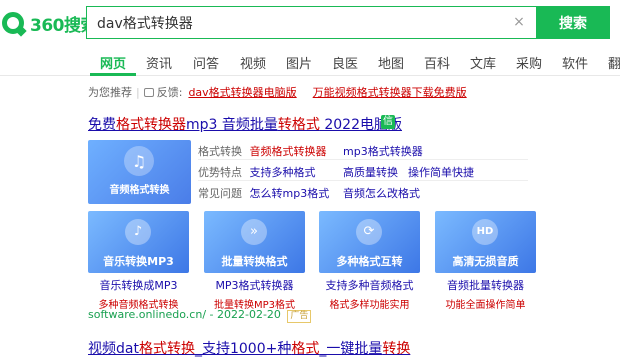  Describe the element at coordinates (336, 172) in the screenshot. I see `info-row-advantages: 优势特点 支持多种格式 高质量转换 操作简单快捷` at that location.